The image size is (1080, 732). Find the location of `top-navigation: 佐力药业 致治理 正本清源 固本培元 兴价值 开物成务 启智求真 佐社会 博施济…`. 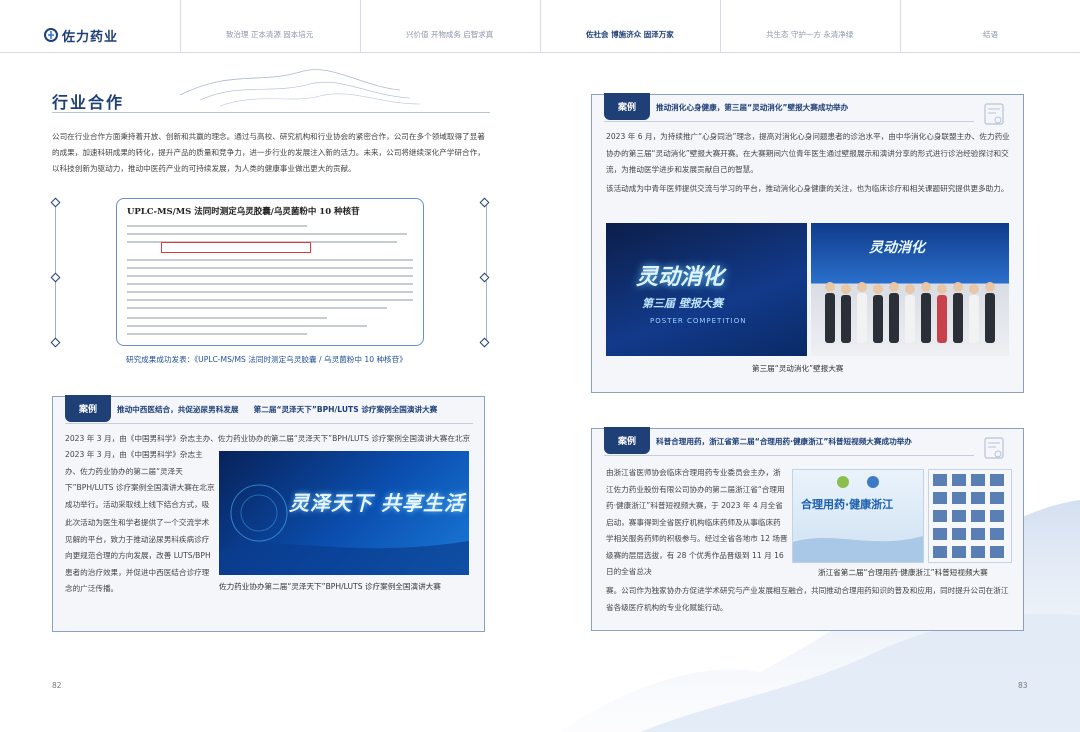

top-navigation: 佐力药业 致治理 正本清源 固本培元 兴价值 开物成务 启智求真 佐社会 博施济… is located at coordinates (540, 26).